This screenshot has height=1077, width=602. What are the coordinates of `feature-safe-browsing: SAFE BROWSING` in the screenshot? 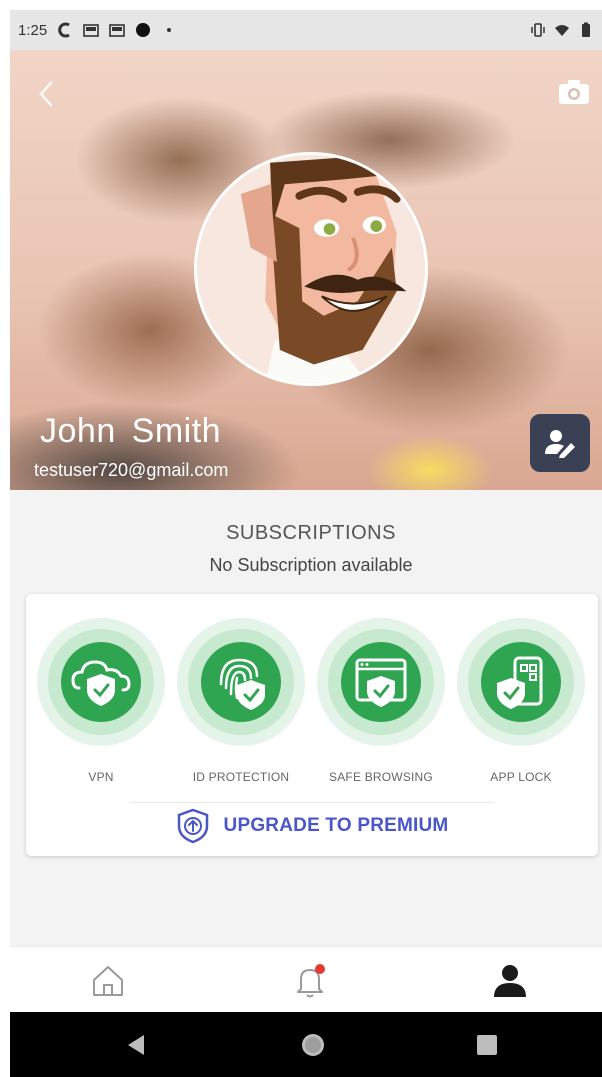 It's located at (381, 701).